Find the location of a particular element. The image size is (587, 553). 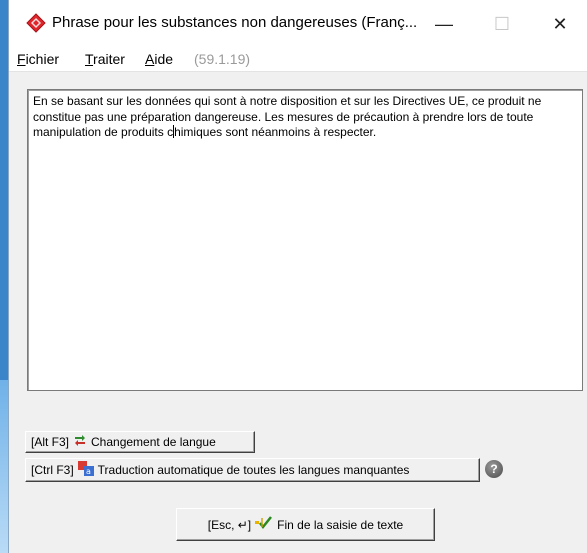

checkmark-icon is located at coordinates (264, 524).